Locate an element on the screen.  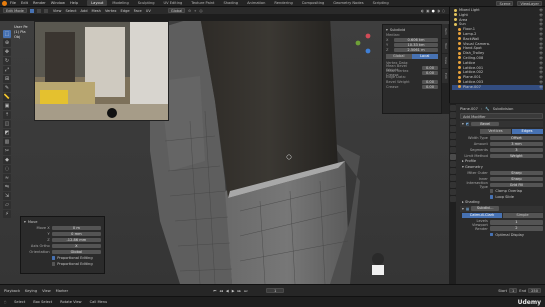
view-layer-tab-icon is located at coordinates (452, 129).